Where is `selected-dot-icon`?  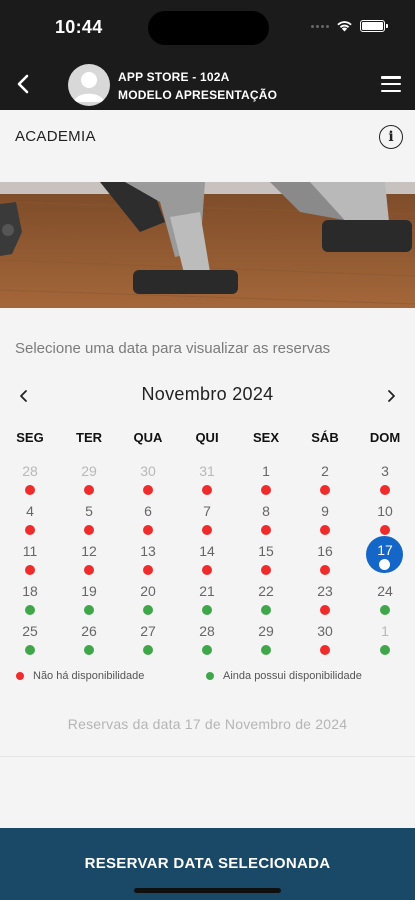
selected-dot-icon is located at coordinates (384, 564).